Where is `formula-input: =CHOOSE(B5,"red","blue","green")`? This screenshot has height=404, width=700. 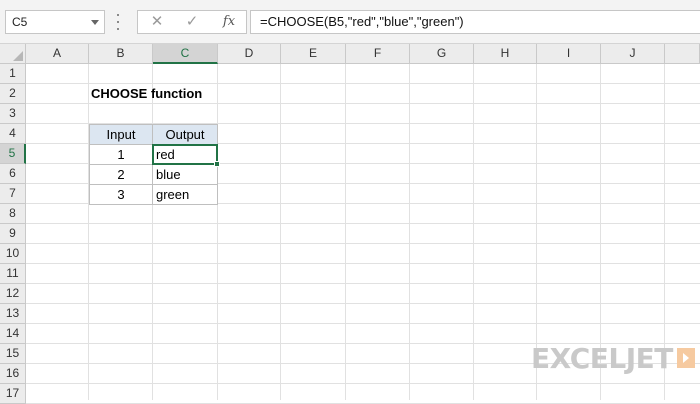 formula-input: =CHOOSE(B5,"red","blue","green") is located at coordinates (475, 22).